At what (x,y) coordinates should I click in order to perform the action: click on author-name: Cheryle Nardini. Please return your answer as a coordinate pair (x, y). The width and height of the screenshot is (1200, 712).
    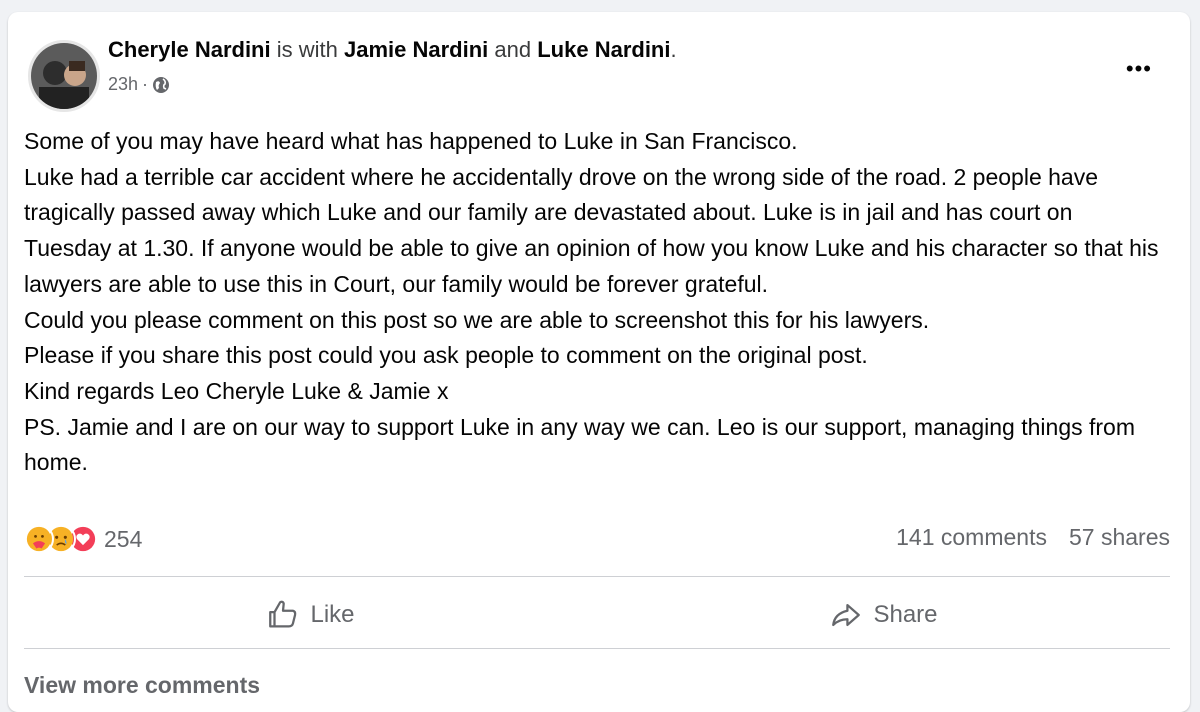
    Looking at the image, I should click on (189, 49).